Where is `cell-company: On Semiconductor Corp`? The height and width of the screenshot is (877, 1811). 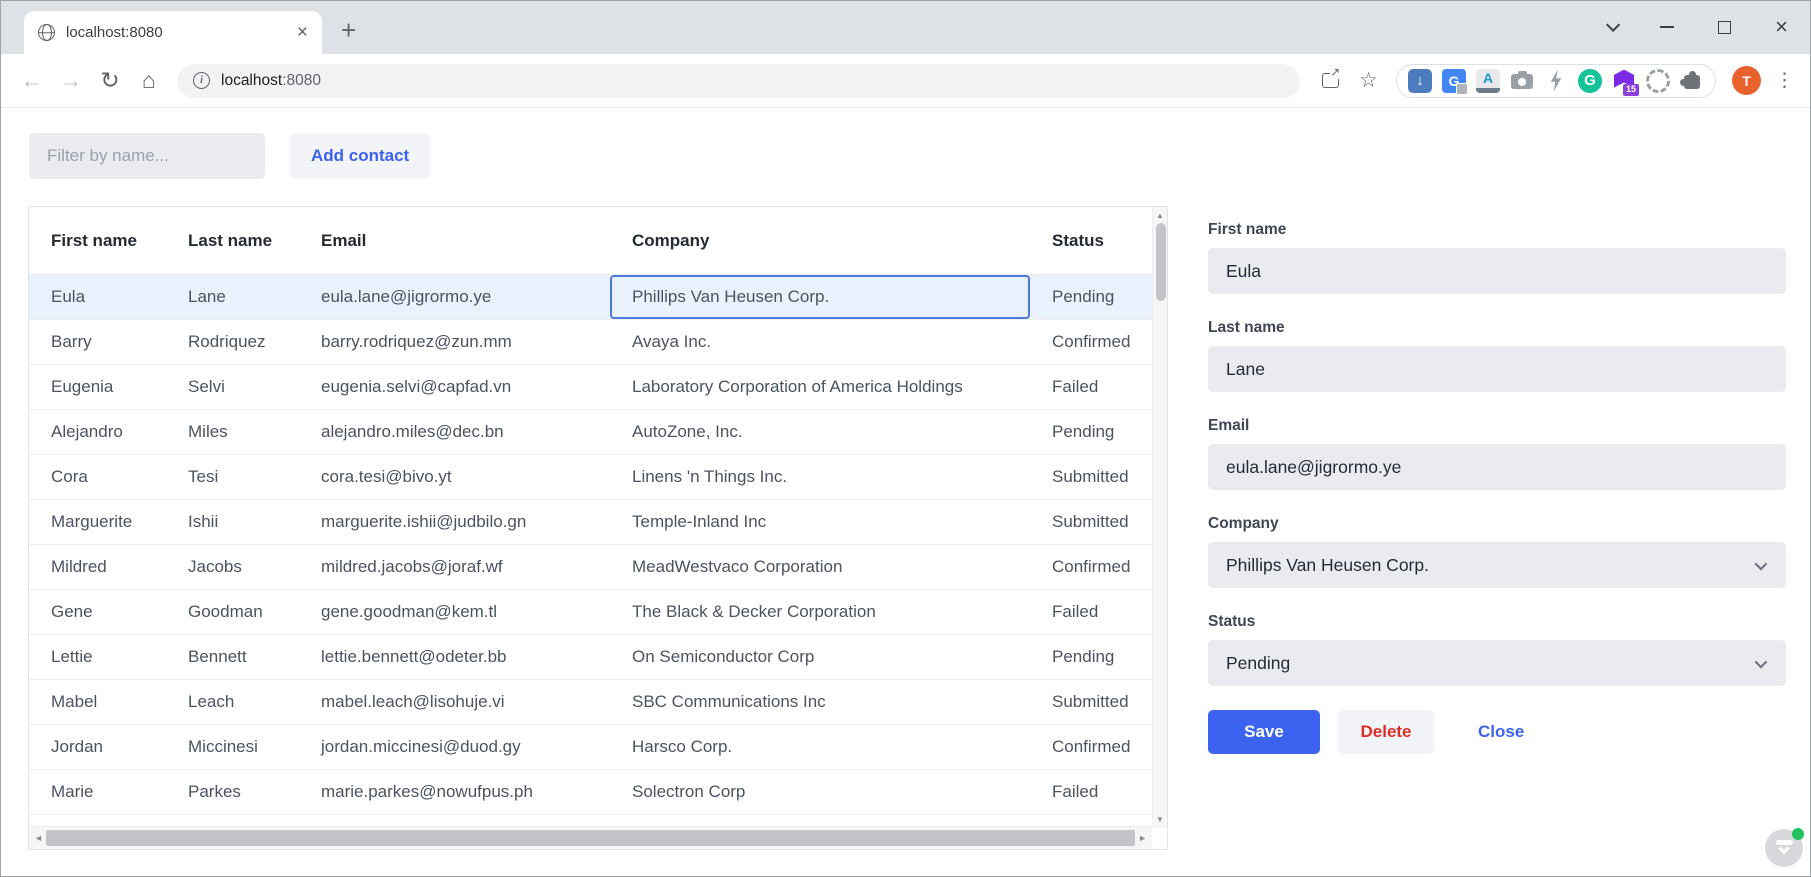
cell-company: On Semiconductor Corp is located at coordinates (820, 657).